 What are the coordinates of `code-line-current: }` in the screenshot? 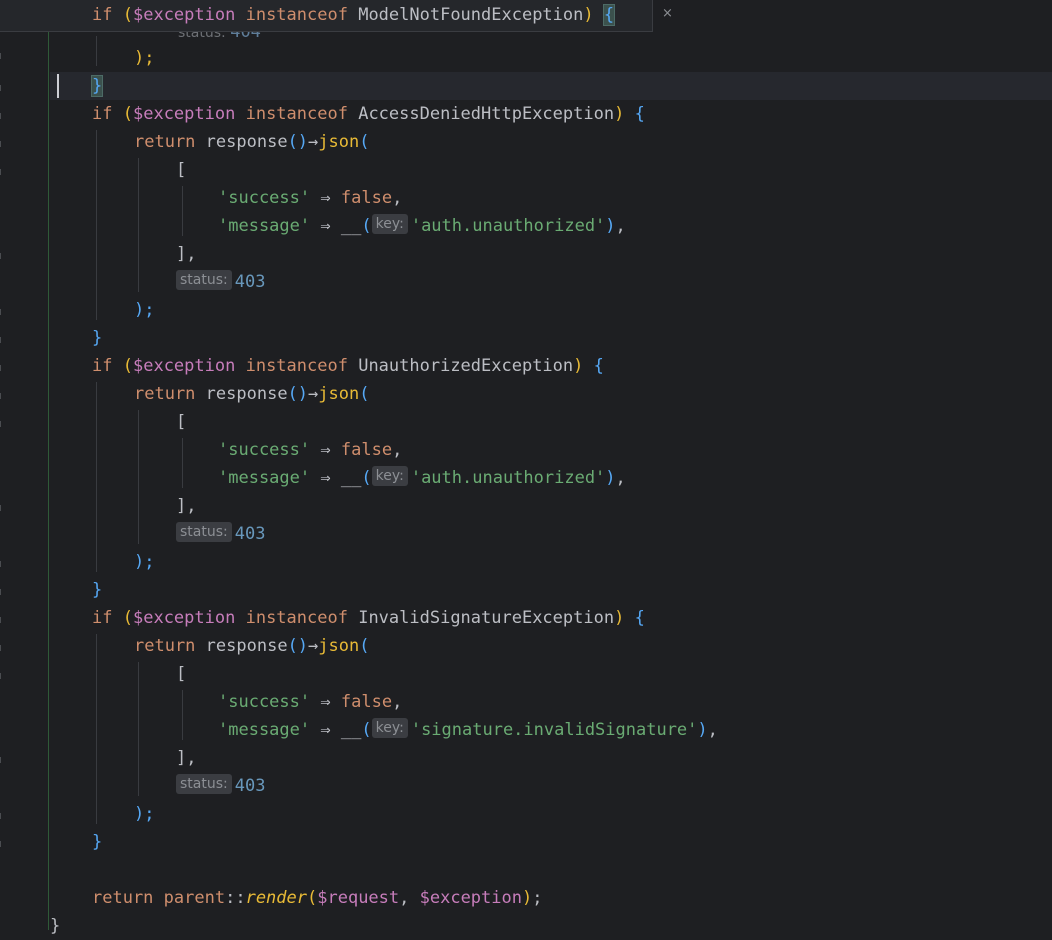 It's located at (551, 86).